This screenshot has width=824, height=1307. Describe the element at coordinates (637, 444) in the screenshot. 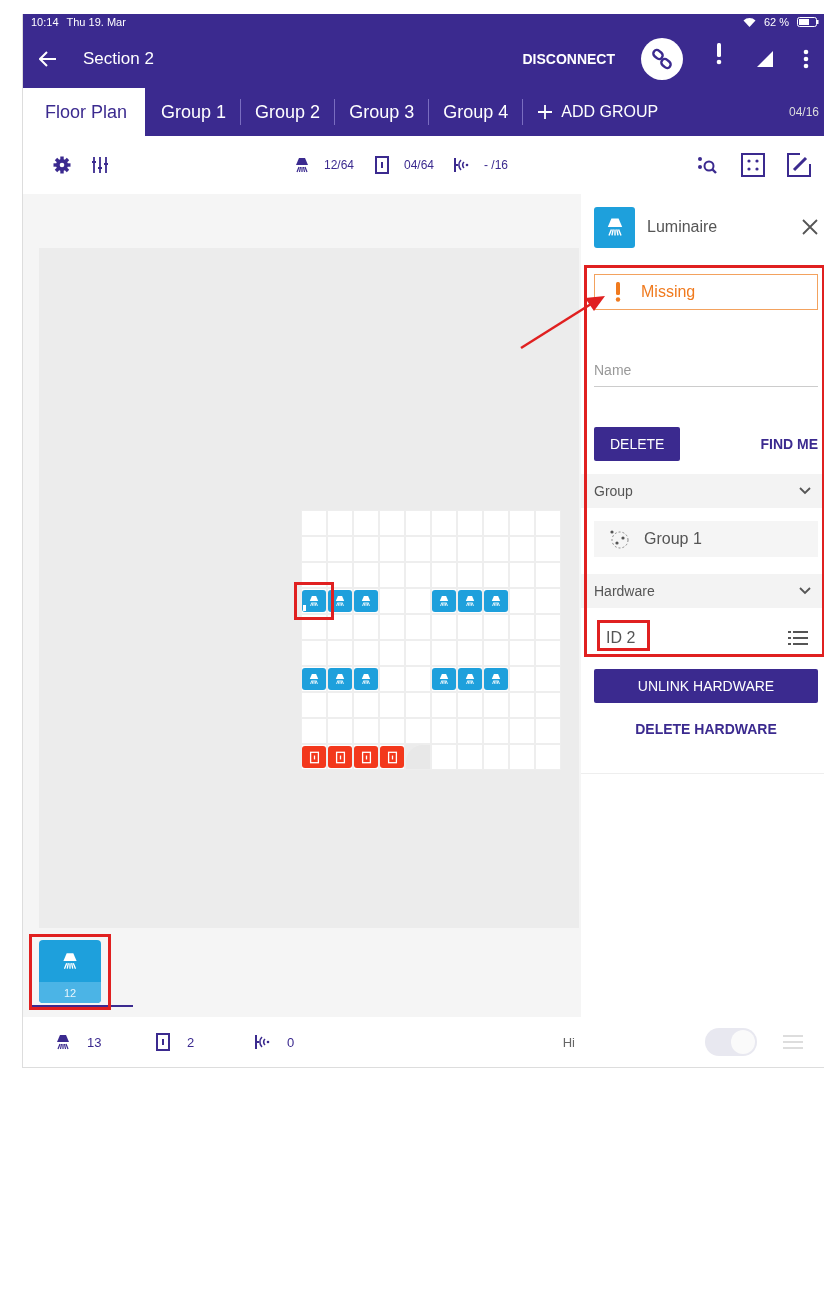

I see `delete-button: DELETE` at that location.